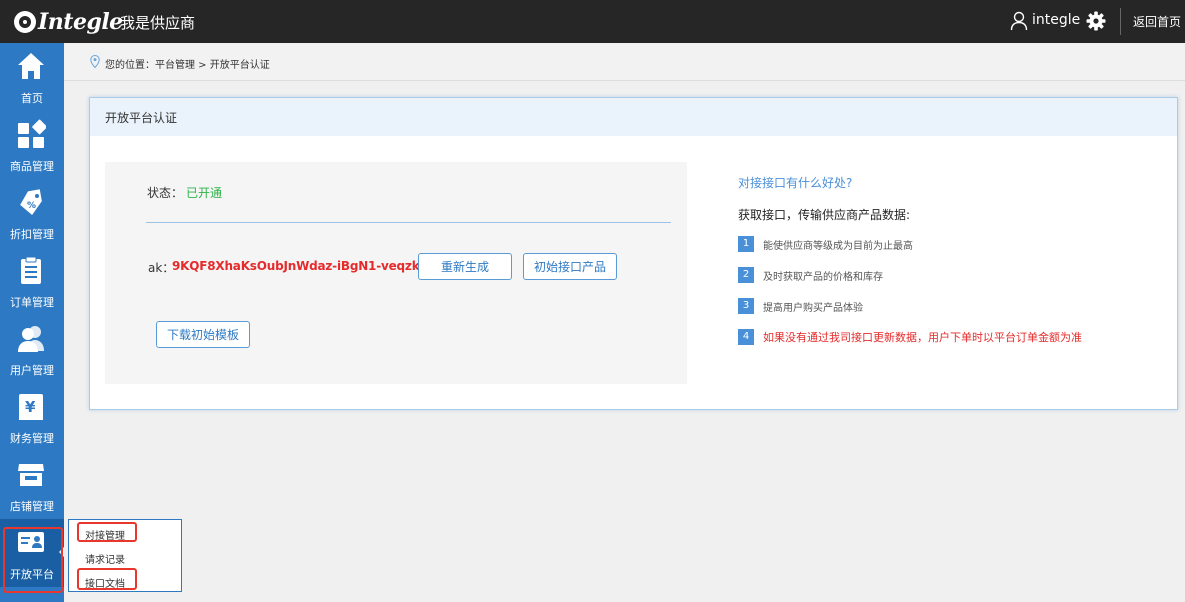 The width and height of the screenshot is (1185, 602). I want to click on user-icon, so click(1019, 21).